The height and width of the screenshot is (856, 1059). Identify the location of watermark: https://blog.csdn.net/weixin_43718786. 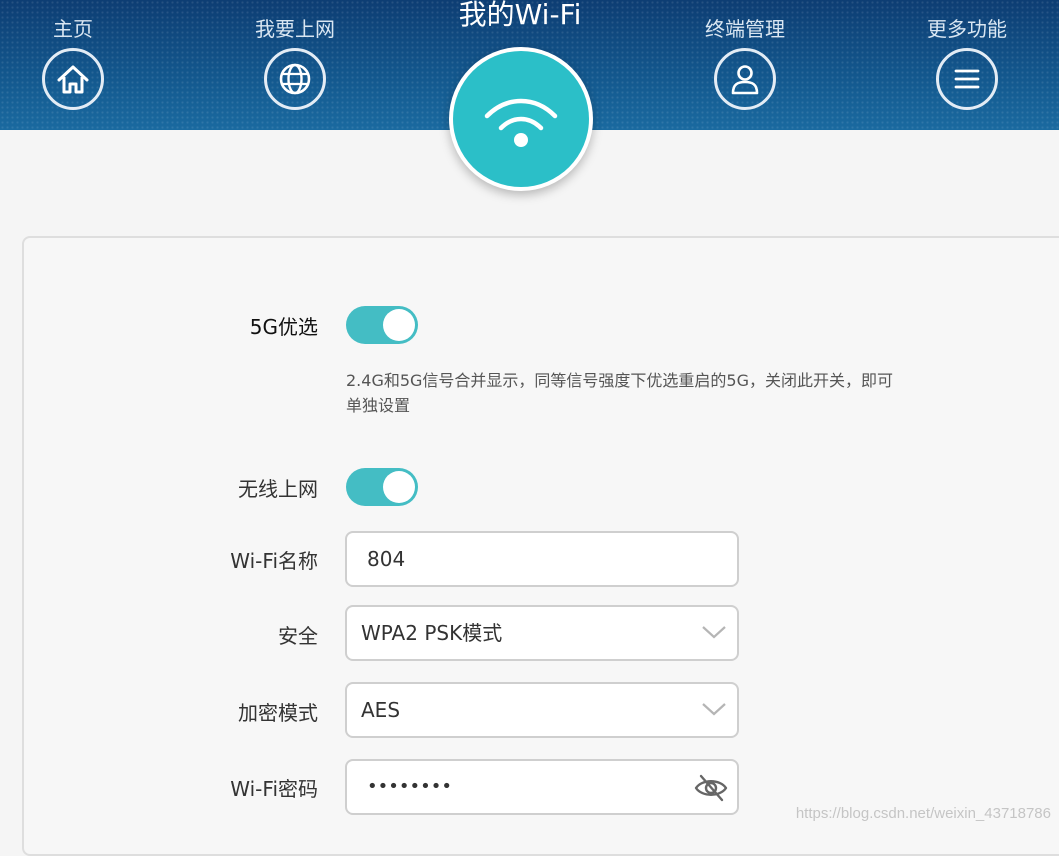
(923, 813).